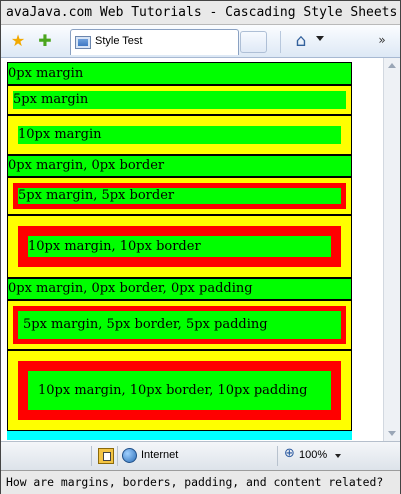 The width and height of the screenshot is (401, 494). What do you see at coordinates (200, 455) in the screenshot?
I see `status-bar: Internet ⊕ 100%` at bounding box center [200, 455].